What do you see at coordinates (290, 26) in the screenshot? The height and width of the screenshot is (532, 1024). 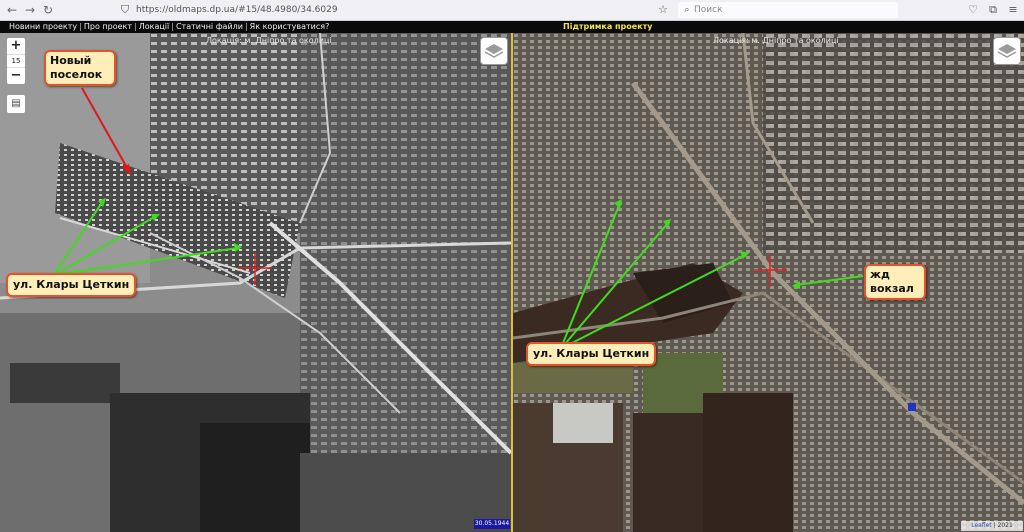 I see `menu-item-how-to-use: Як користуватися?` at bounding box center [290, 26].